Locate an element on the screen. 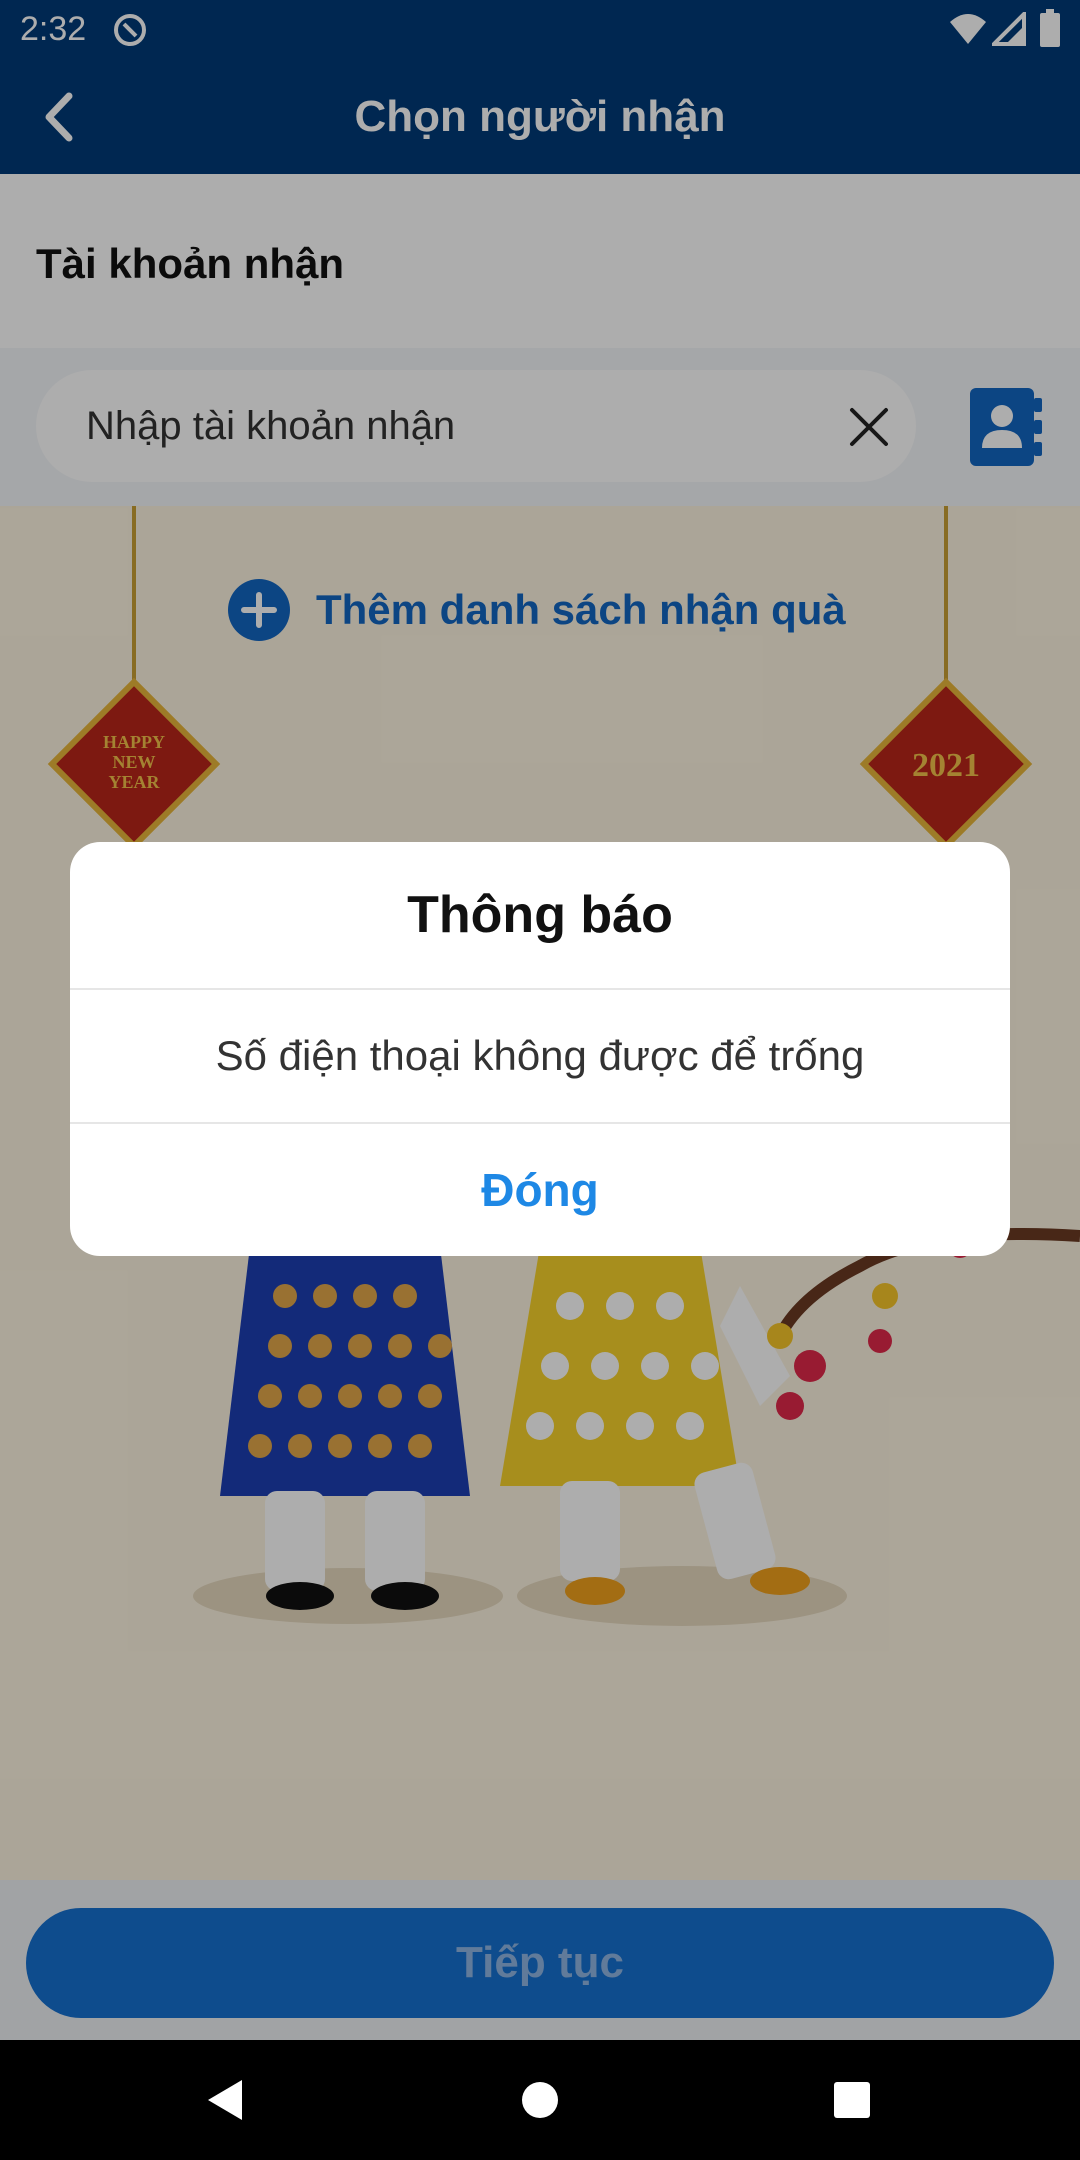 The height and width of the screenshot is (2160, 1080). dialog-message: Số điện thoại không được để trống is located at coordinates (540, 1055).